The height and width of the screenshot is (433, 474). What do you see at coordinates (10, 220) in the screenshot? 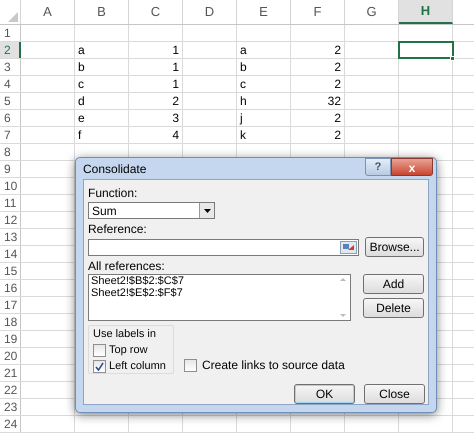
I see `row-header: 12` at bounding box center [10, 220].